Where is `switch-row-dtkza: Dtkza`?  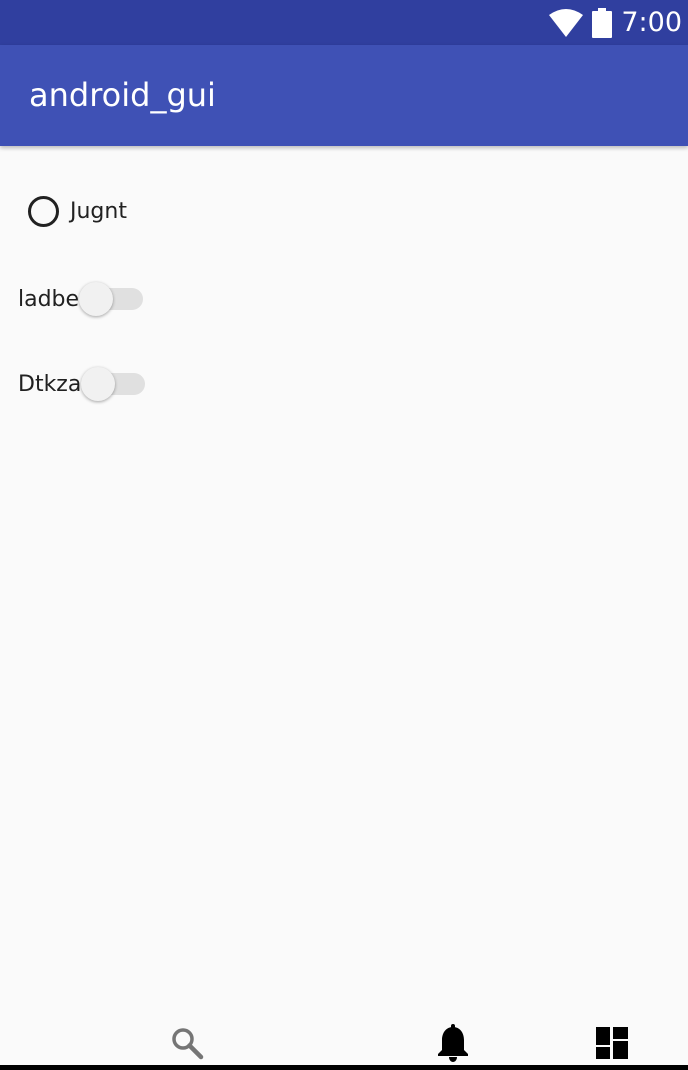
switch-row-dtkza: Dtkza is located at coordinates (82, 384).